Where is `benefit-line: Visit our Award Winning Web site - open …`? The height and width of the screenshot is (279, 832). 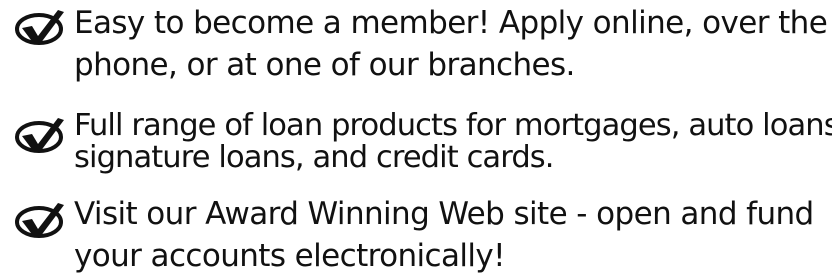
benefit-line: Visit our Award Winning Web site - open … is located at coordinates (444, 214).